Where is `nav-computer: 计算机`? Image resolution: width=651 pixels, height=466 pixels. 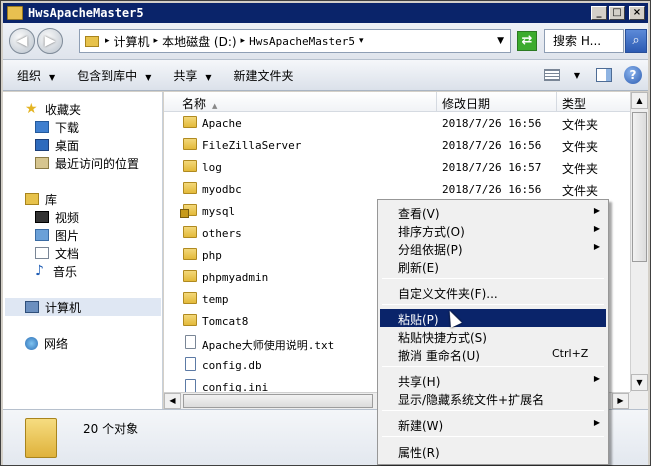
nav-computer: 计算机 is located at coordinates (83, 307).